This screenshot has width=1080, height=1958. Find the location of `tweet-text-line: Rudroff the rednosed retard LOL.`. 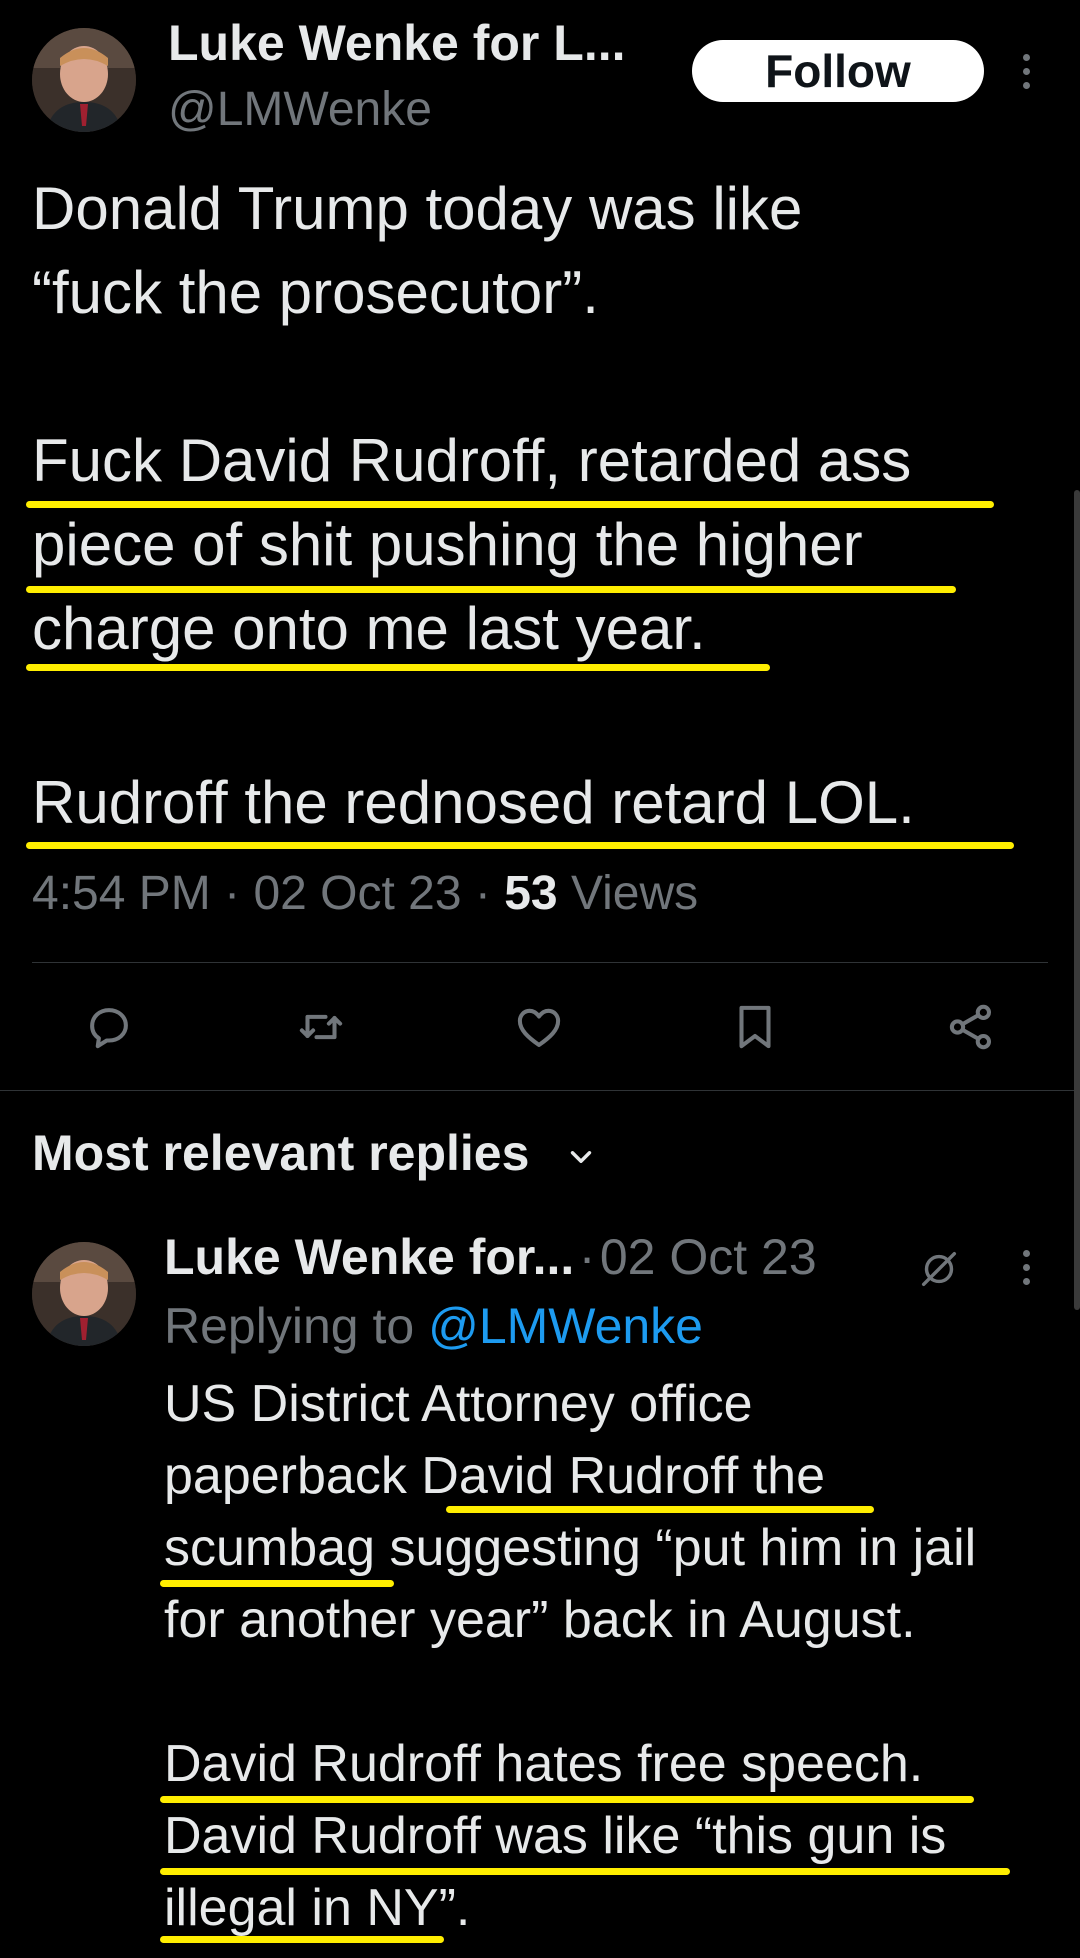

tweet-text-line: Rudroff the rednosed retard LOL. is located at coordinates (473, 802).